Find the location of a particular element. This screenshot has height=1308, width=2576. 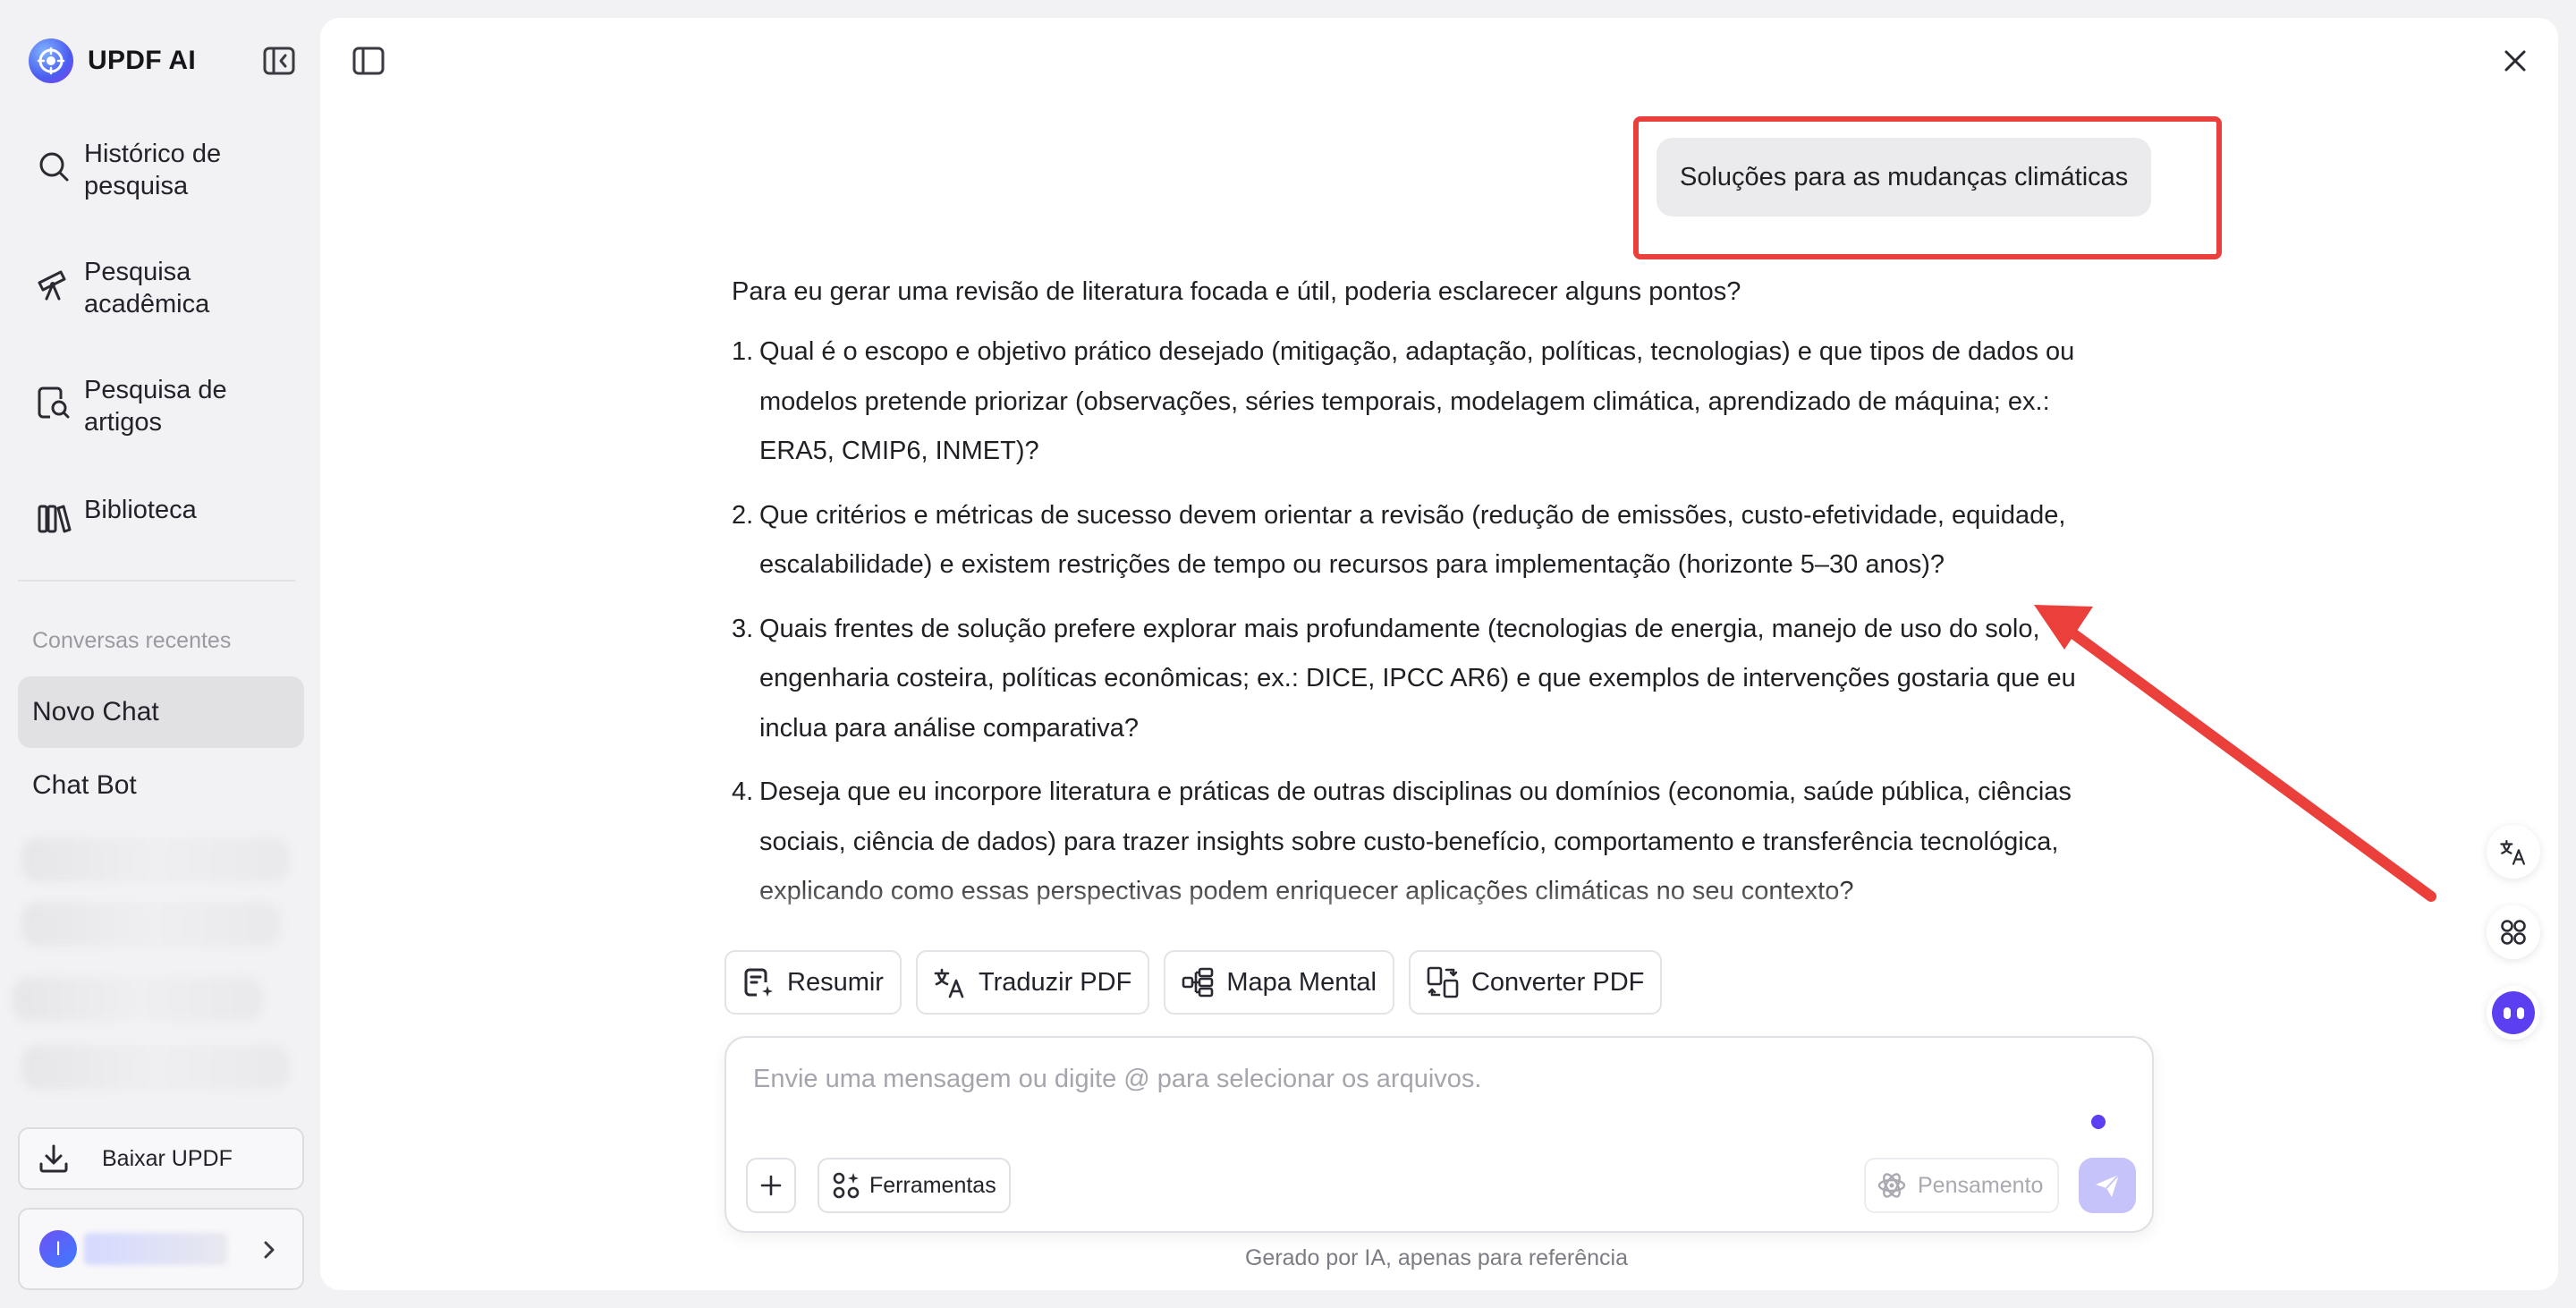

apps-grid-icon is located at coordinates (2513, 933).